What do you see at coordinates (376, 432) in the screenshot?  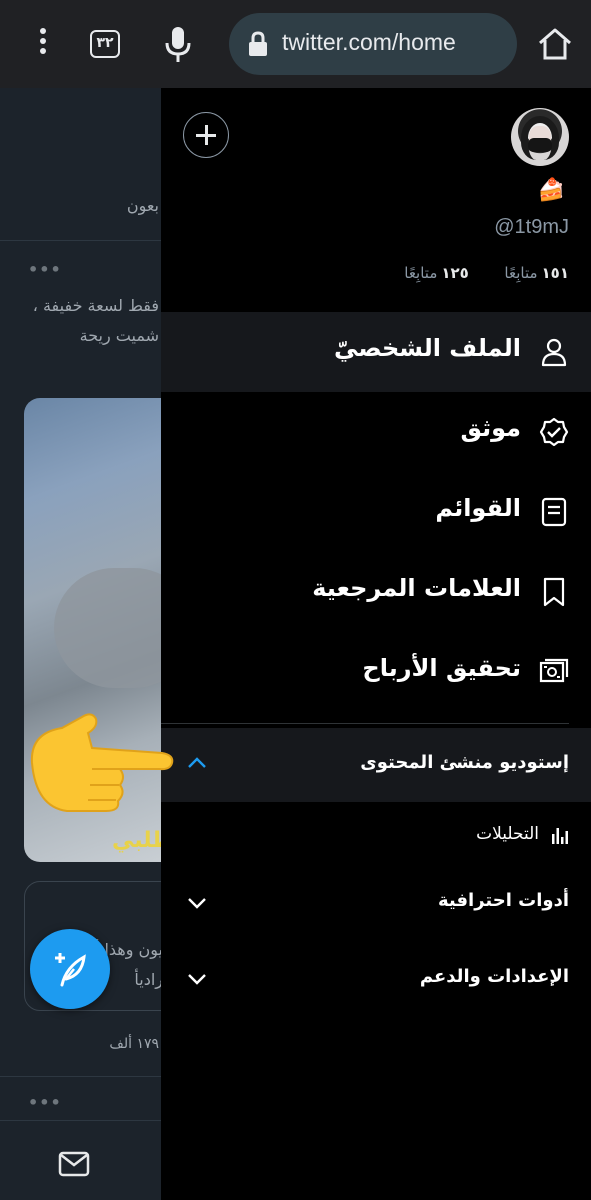 I see `nav-item-verified: موثق` at bounding box center [376, 432].